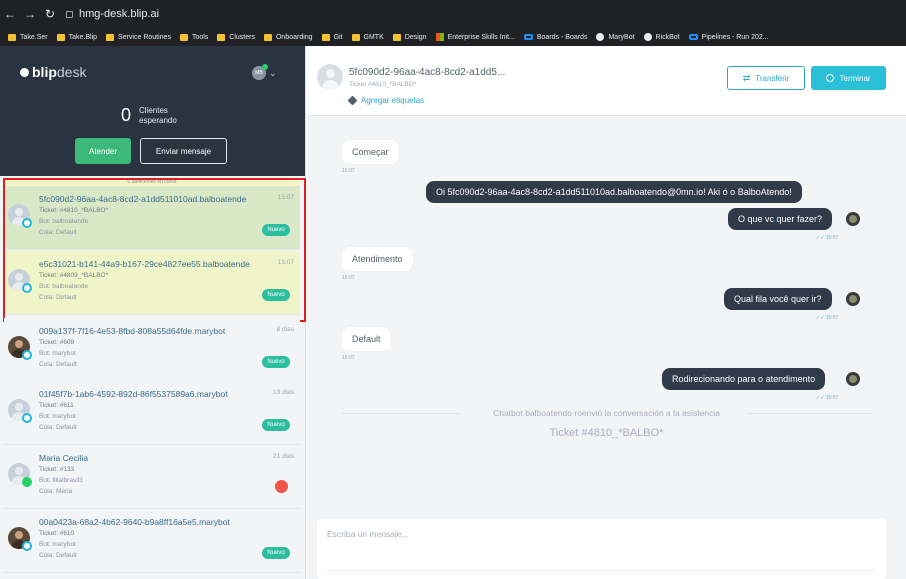  I want to click on microsoft-icon, so click(439, 37).